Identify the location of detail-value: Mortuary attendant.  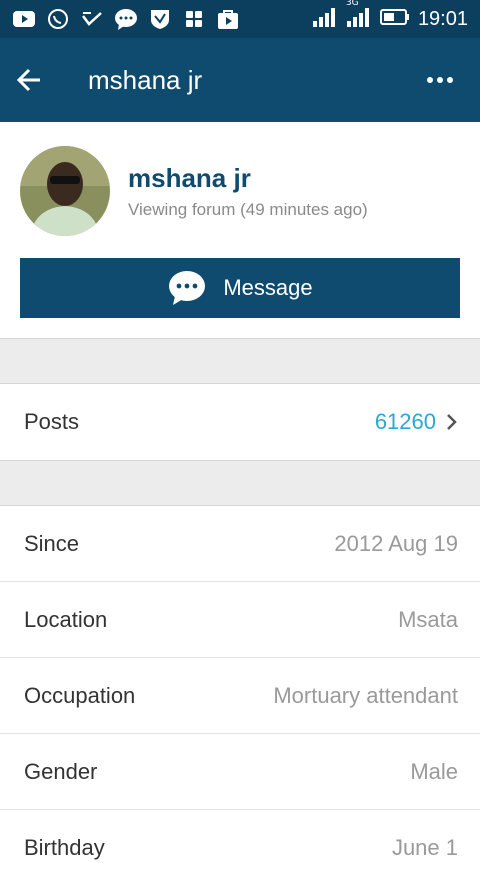
(365, 695).